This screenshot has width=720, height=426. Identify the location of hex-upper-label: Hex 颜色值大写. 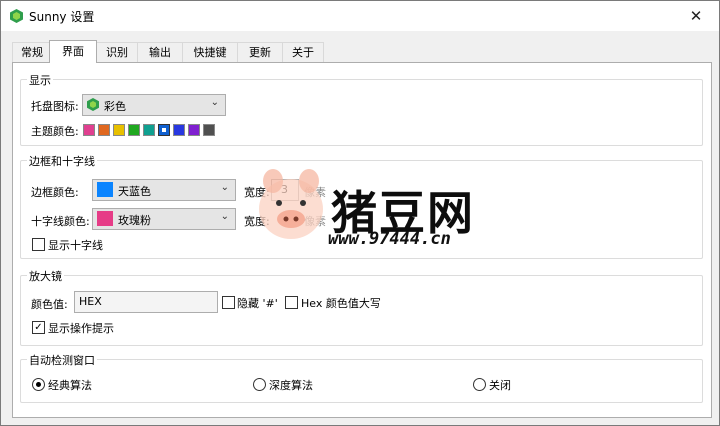
(341, 303).